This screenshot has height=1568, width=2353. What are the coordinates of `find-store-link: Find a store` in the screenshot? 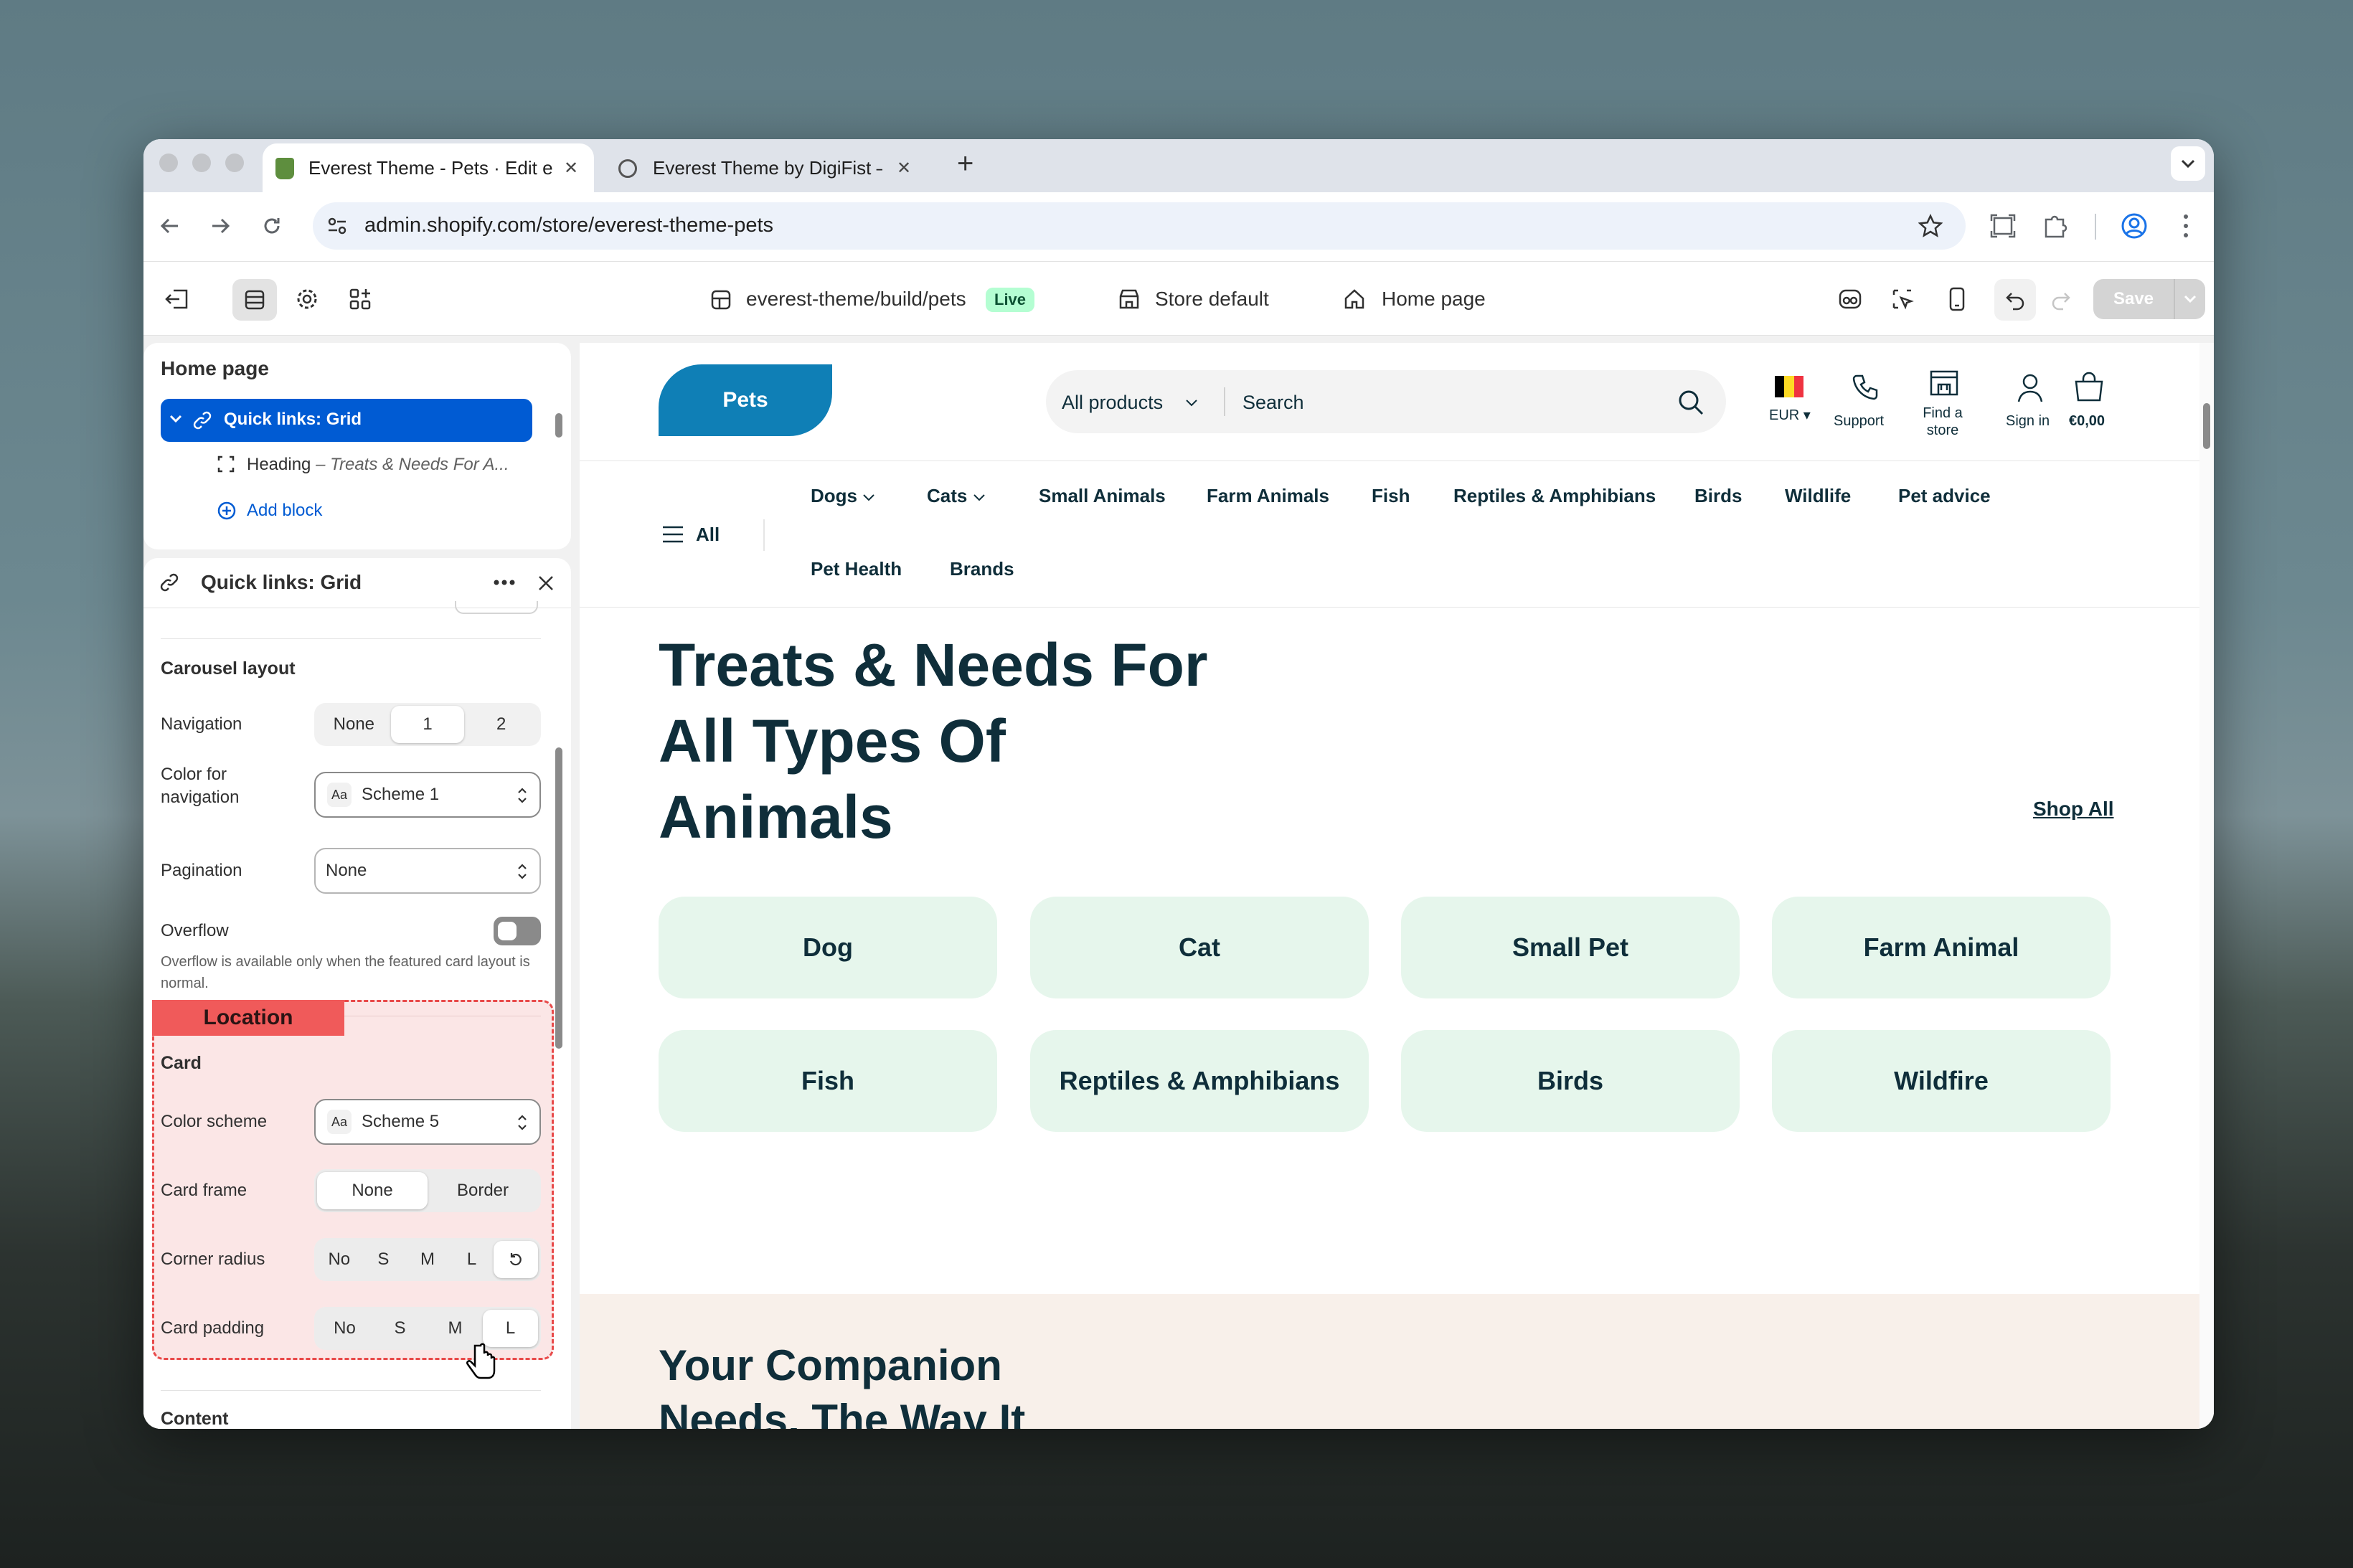 It's located at (1943, 422).